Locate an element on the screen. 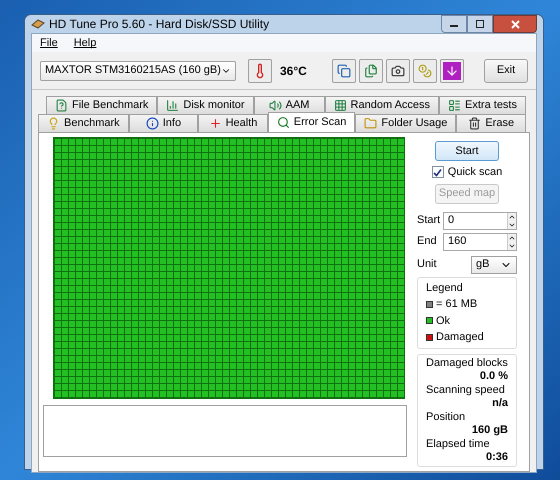 The height and width of the screenshot is (480, 560). start-button: Start is located at coordinates (467, 151).